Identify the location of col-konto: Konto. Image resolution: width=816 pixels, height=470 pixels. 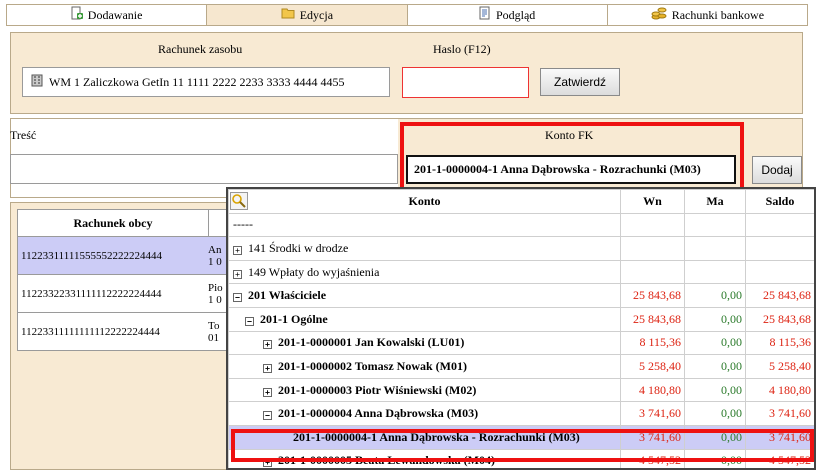
(424, 201).